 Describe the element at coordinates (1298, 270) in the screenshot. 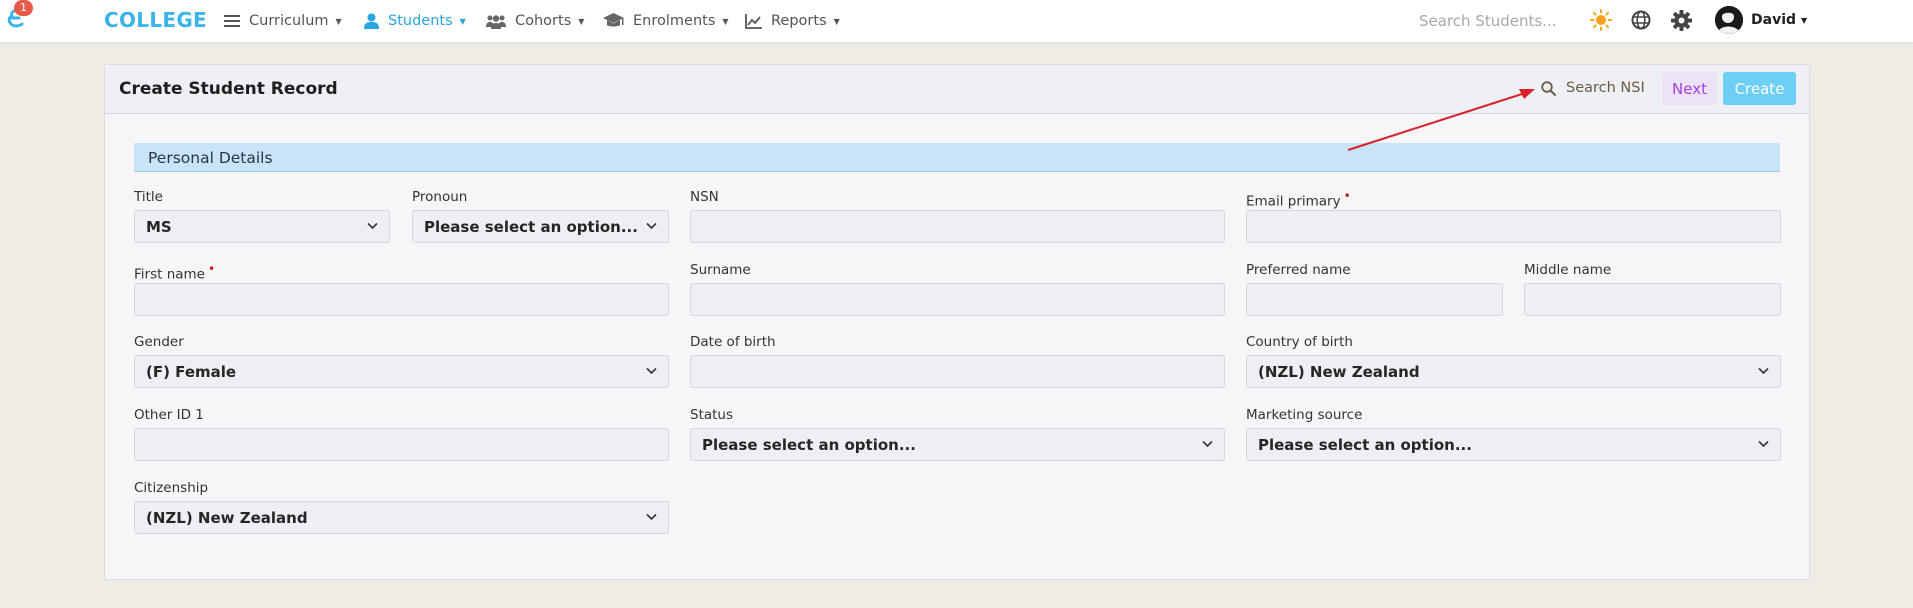

I see `preferred-name-label: Preferred name` at that location.